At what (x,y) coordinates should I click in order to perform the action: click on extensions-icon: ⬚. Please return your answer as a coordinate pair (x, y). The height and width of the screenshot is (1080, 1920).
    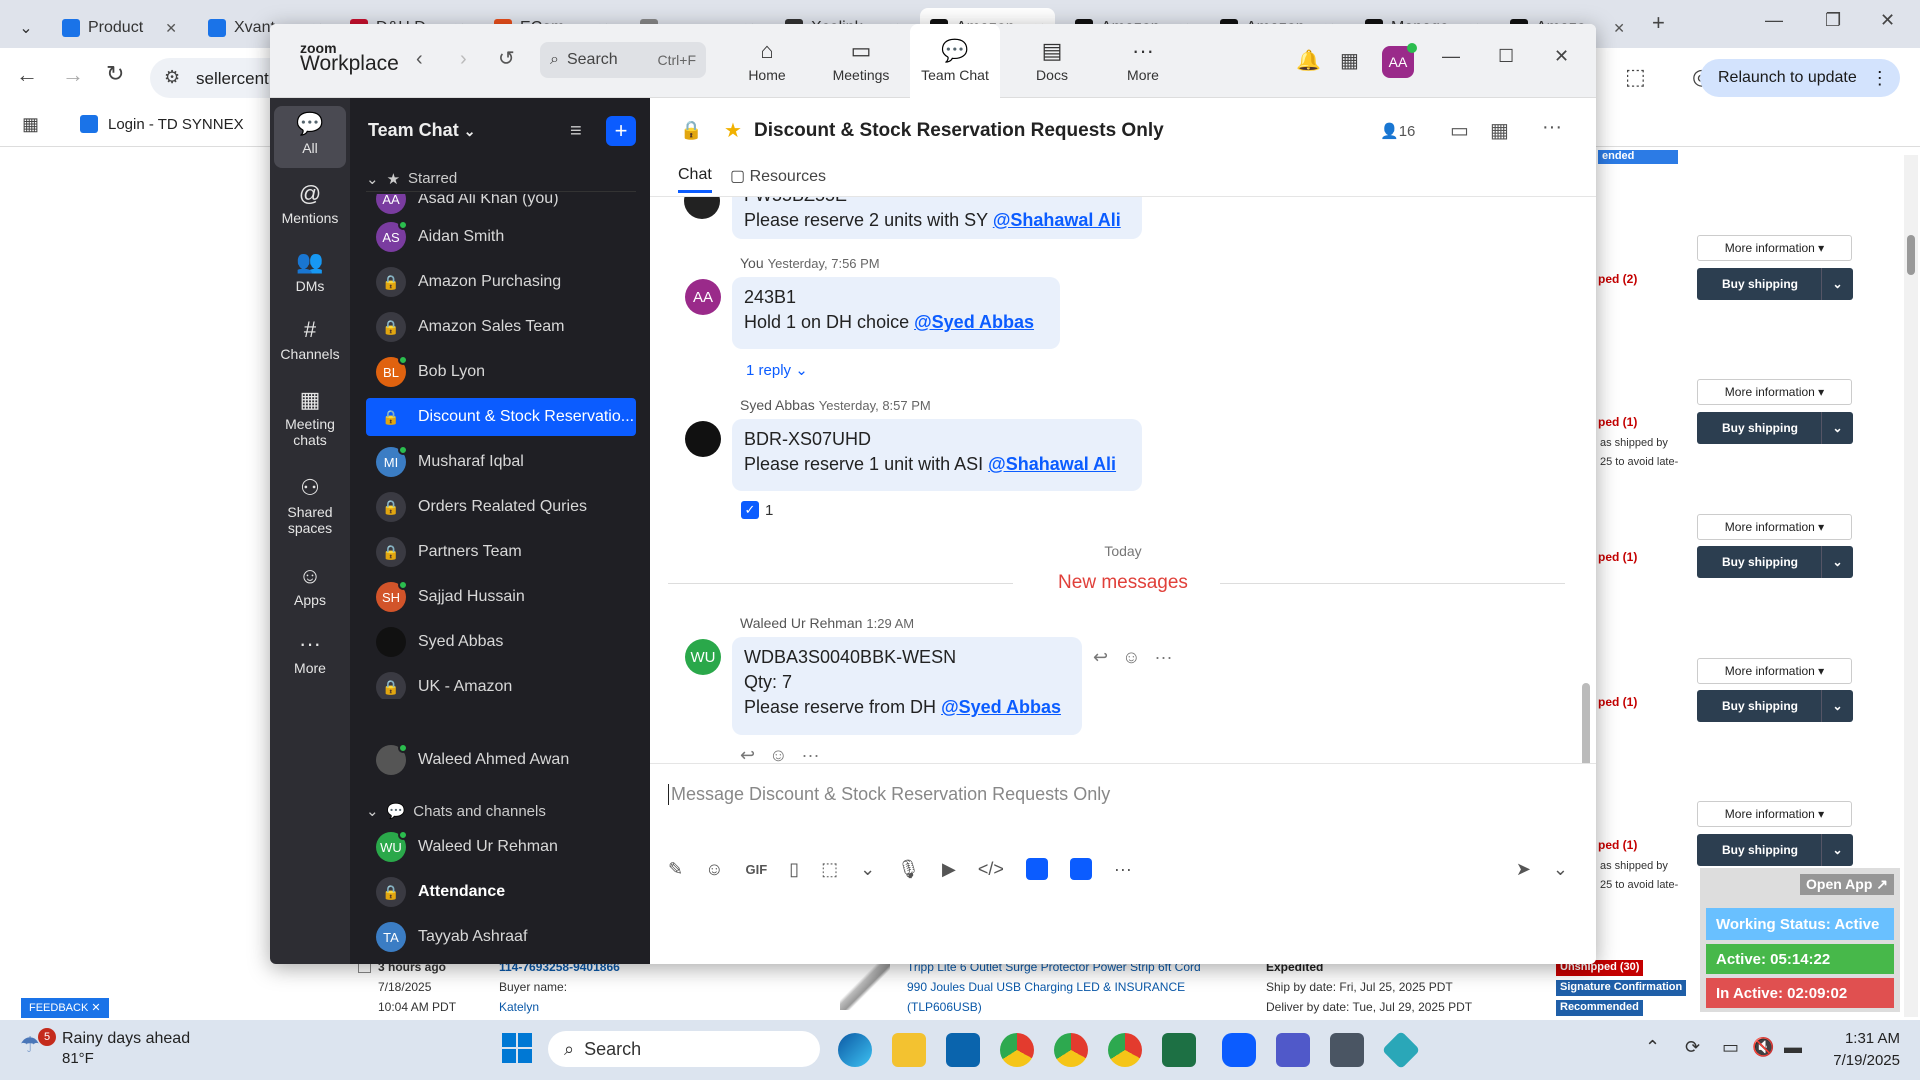
    Looking at the image, I should click on (1635, 77).